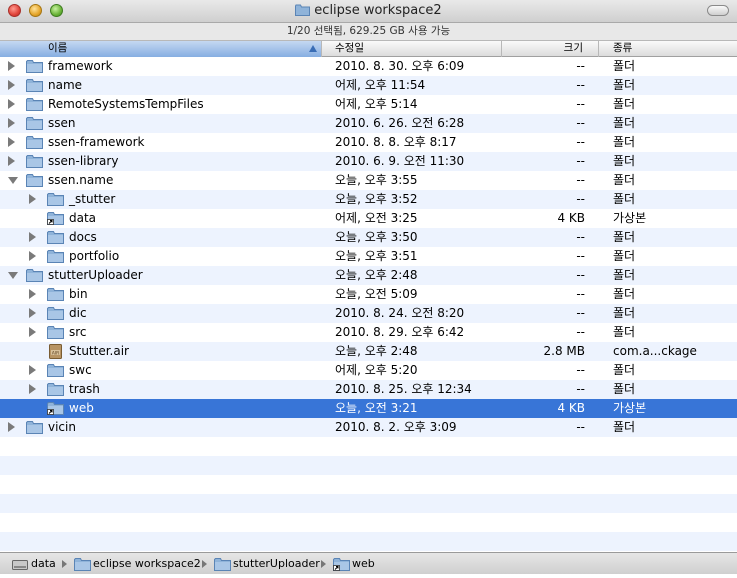  I want to click on file-row: swc 어제, 오후 5:20 -- 폴더, so click(368, 370).